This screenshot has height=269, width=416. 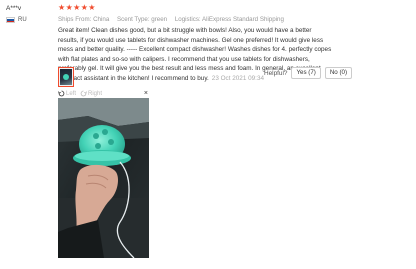 I want to click on helpful-section: Helpful? Yes (7) No (0), so click(x=308, y=73).